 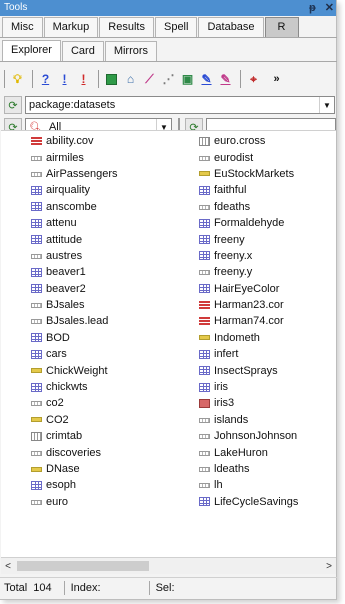 I want to click on list-item: ability.cov, so click(x=74, y=141).